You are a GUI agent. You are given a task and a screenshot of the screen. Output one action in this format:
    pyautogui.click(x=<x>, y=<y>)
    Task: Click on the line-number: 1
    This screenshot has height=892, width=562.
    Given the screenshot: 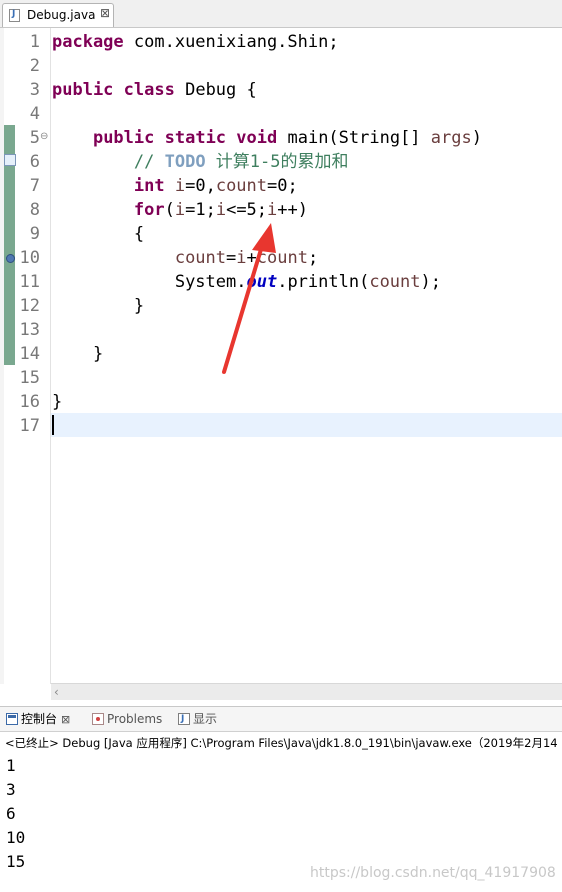 What is the action you would take?
    pyautogui.click(x=34, y=42)
    